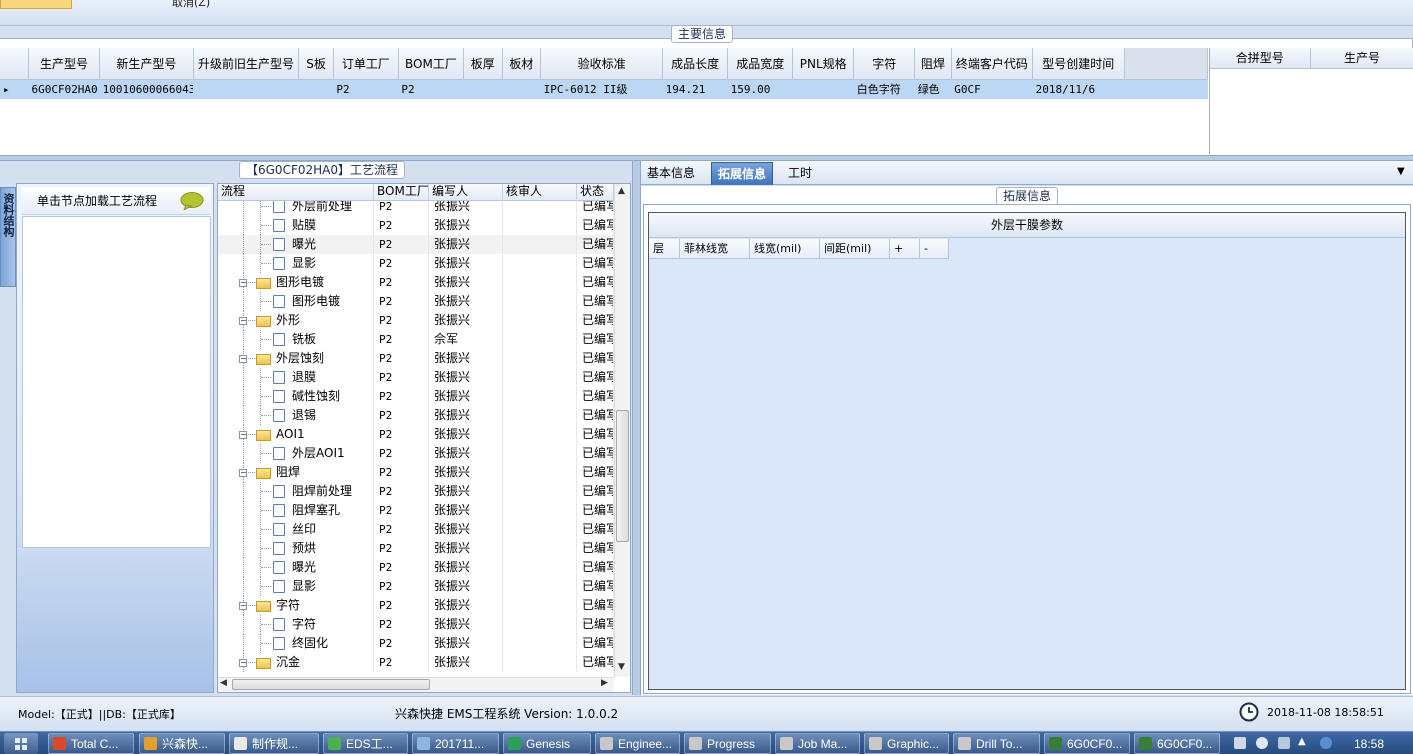  I want to click on tab-basic-info: 基本信息, so click(671, 173).